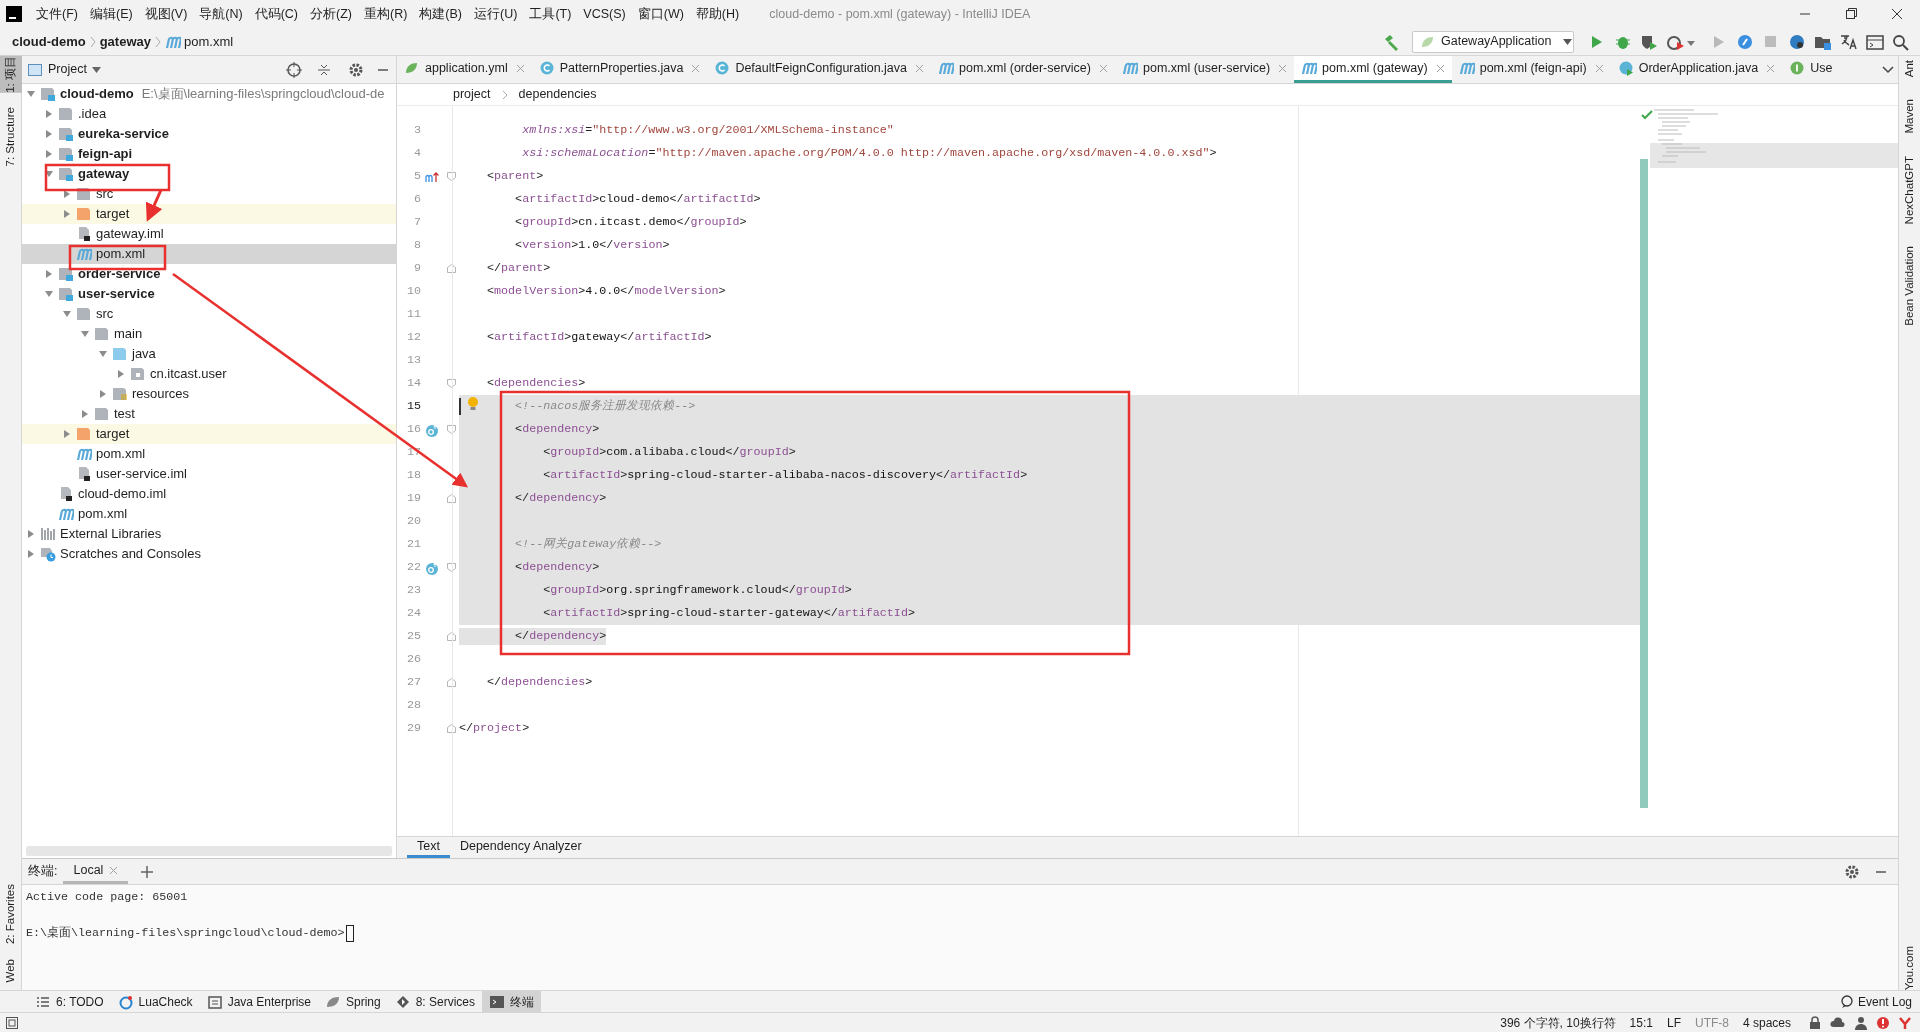 The width and height of the screenshot is (1920, 1032). What do you see at coordinates (386, 14) in the screenshot?
I see `menu-item: 重构(R)` at bounding box center [386, 14].